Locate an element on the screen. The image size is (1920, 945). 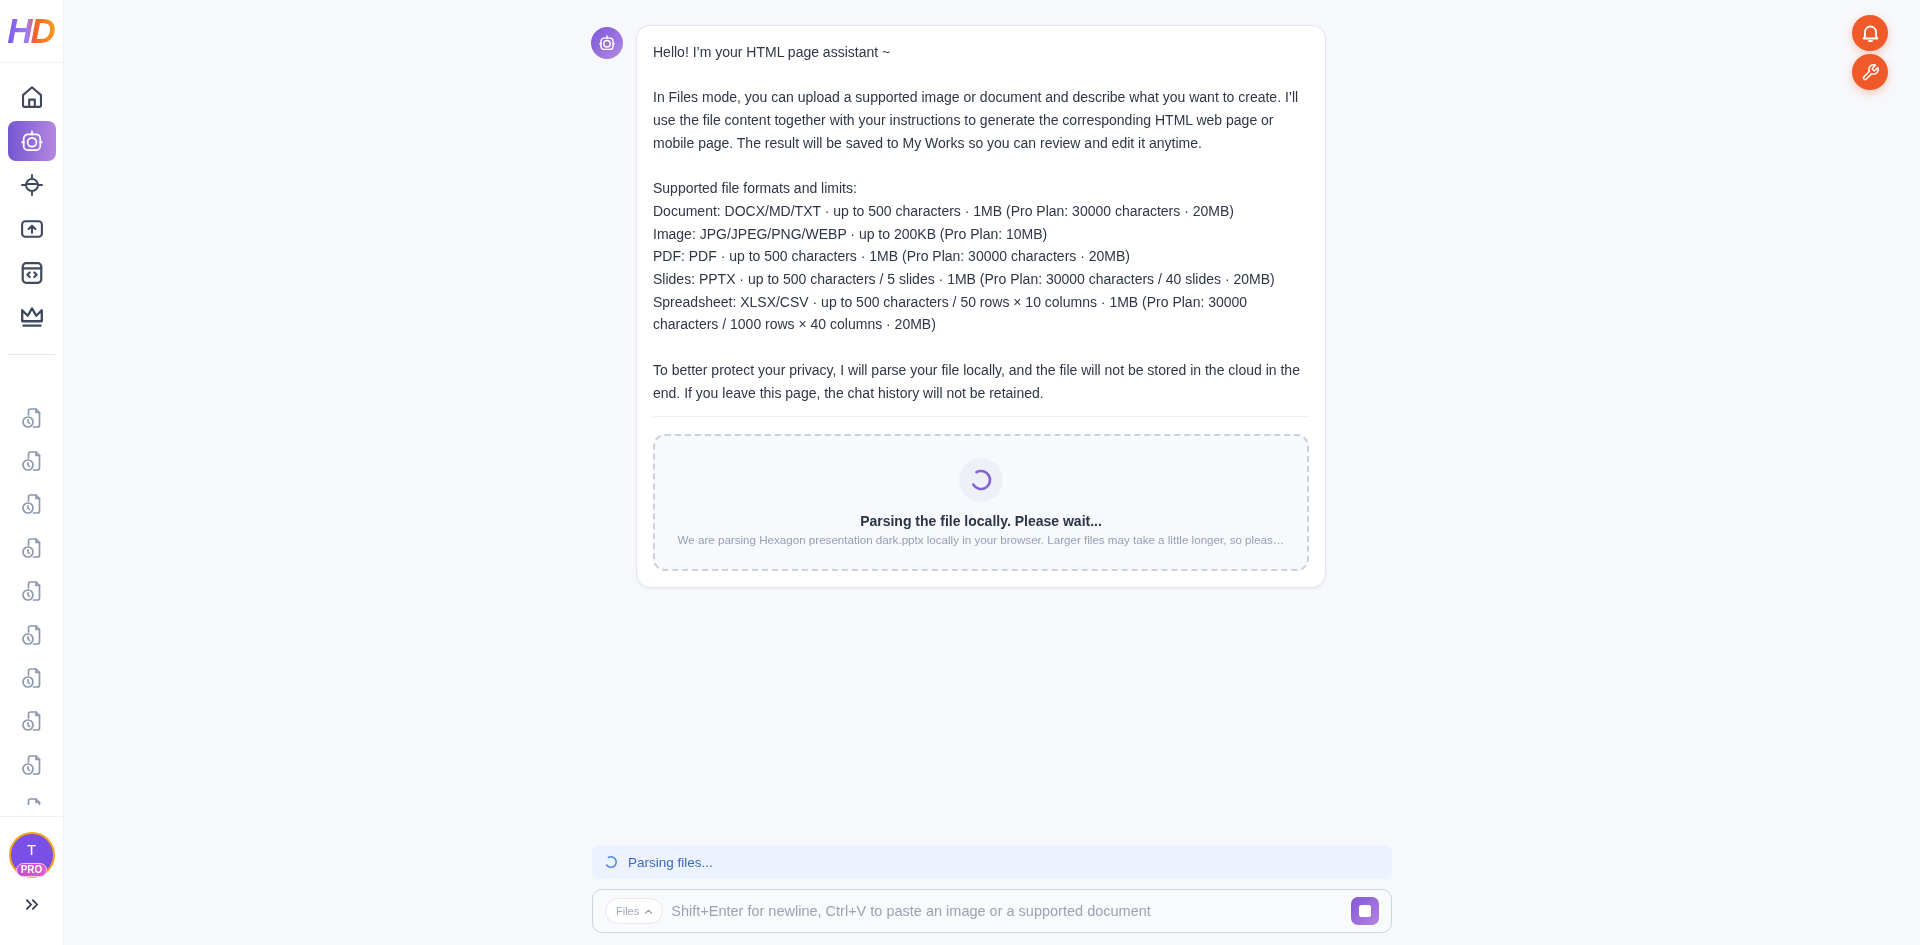
notifications-button is located at coordinates (1870, 33).